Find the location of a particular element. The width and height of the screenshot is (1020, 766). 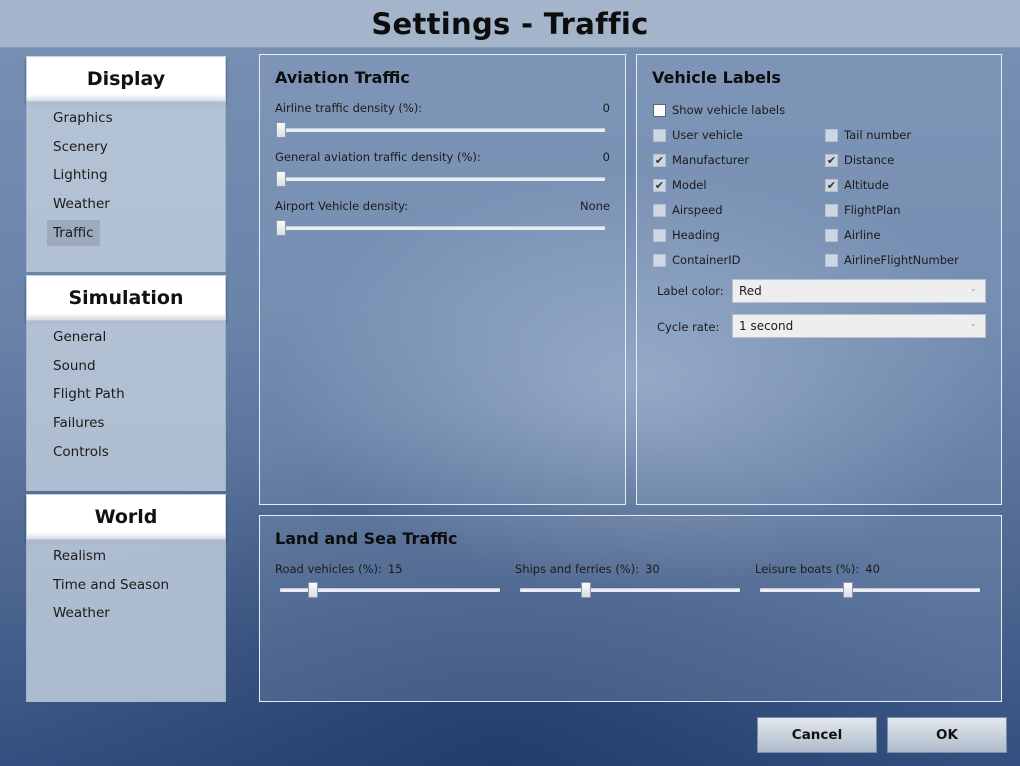

airline-traffic-density-slider-thumb is located at coordinates (281, 130).